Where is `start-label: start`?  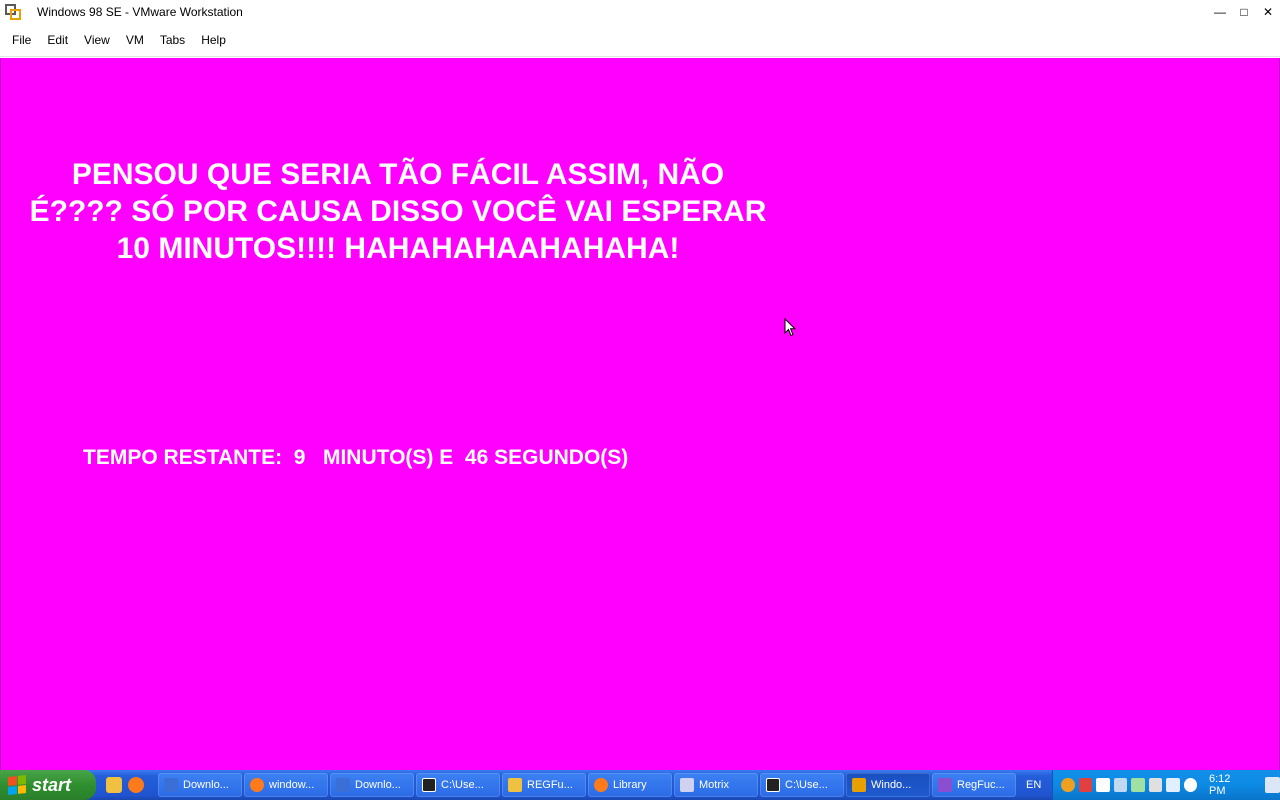 start-label: start is located at coordinates (52, 784).